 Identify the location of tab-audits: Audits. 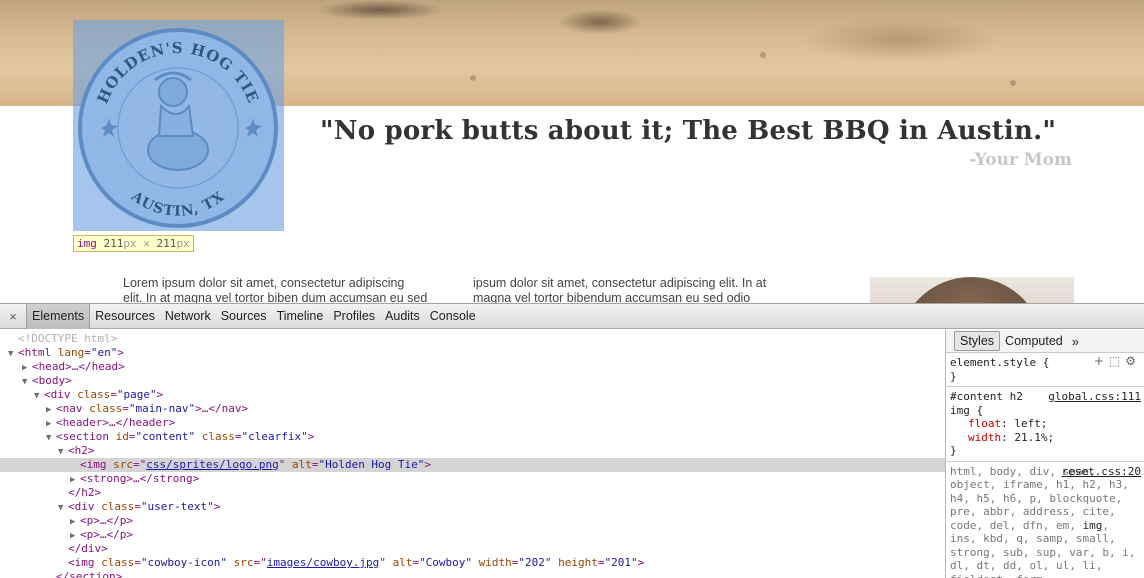
(402, 316).